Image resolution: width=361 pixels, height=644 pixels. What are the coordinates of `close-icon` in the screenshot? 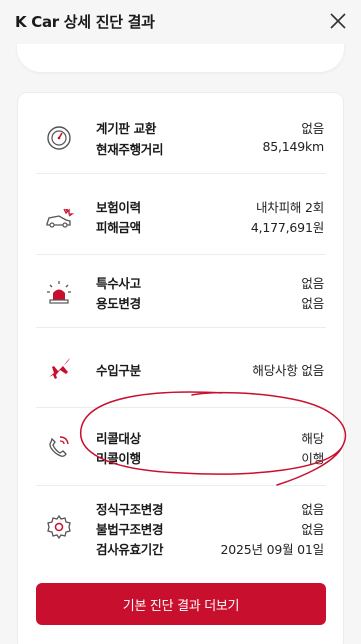 It's located at (338, 21).